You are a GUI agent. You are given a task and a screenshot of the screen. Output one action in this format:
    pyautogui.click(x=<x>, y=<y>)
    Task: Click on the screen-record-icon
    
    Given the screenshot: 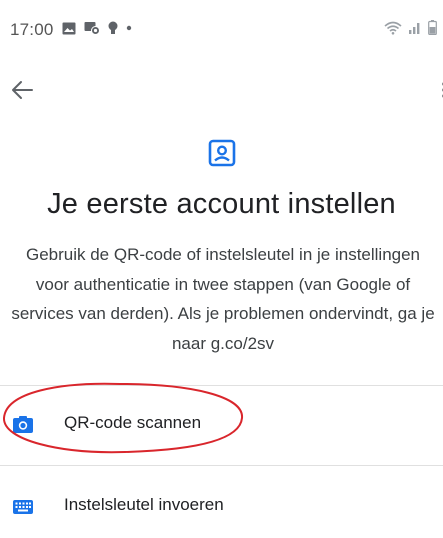 What is the action you would take?
    pyautogui.click(x=92, y=28)
    